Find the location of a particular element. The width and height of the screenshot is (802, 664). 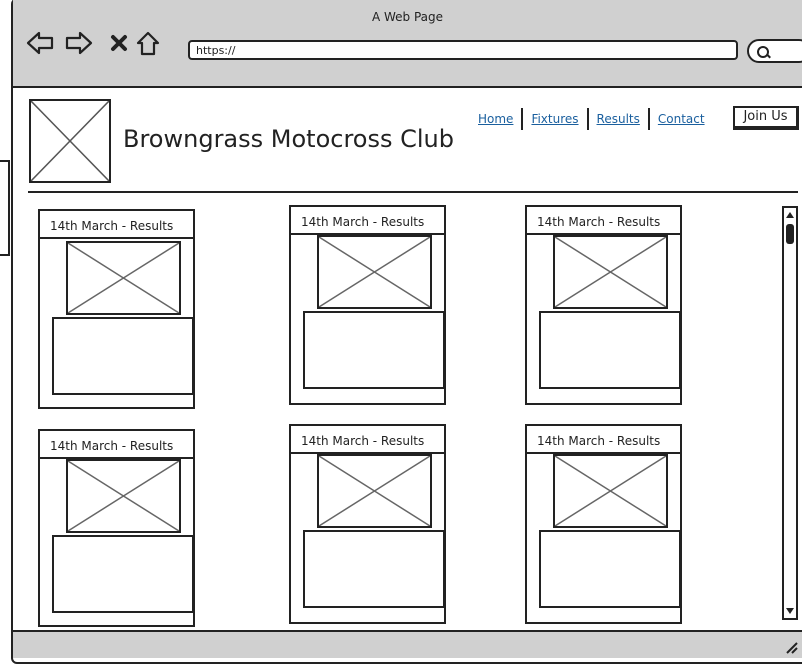

search-icon is located at coordinates (763, 52).